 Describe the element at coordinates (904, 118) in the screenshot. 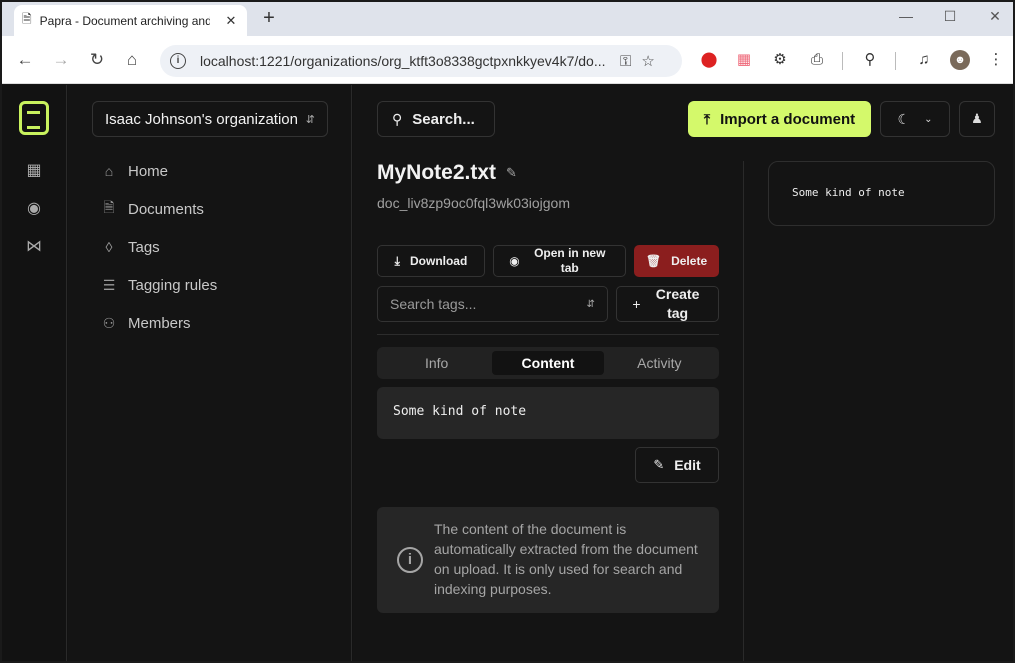

I see `moon-icon: ☾` at that location.